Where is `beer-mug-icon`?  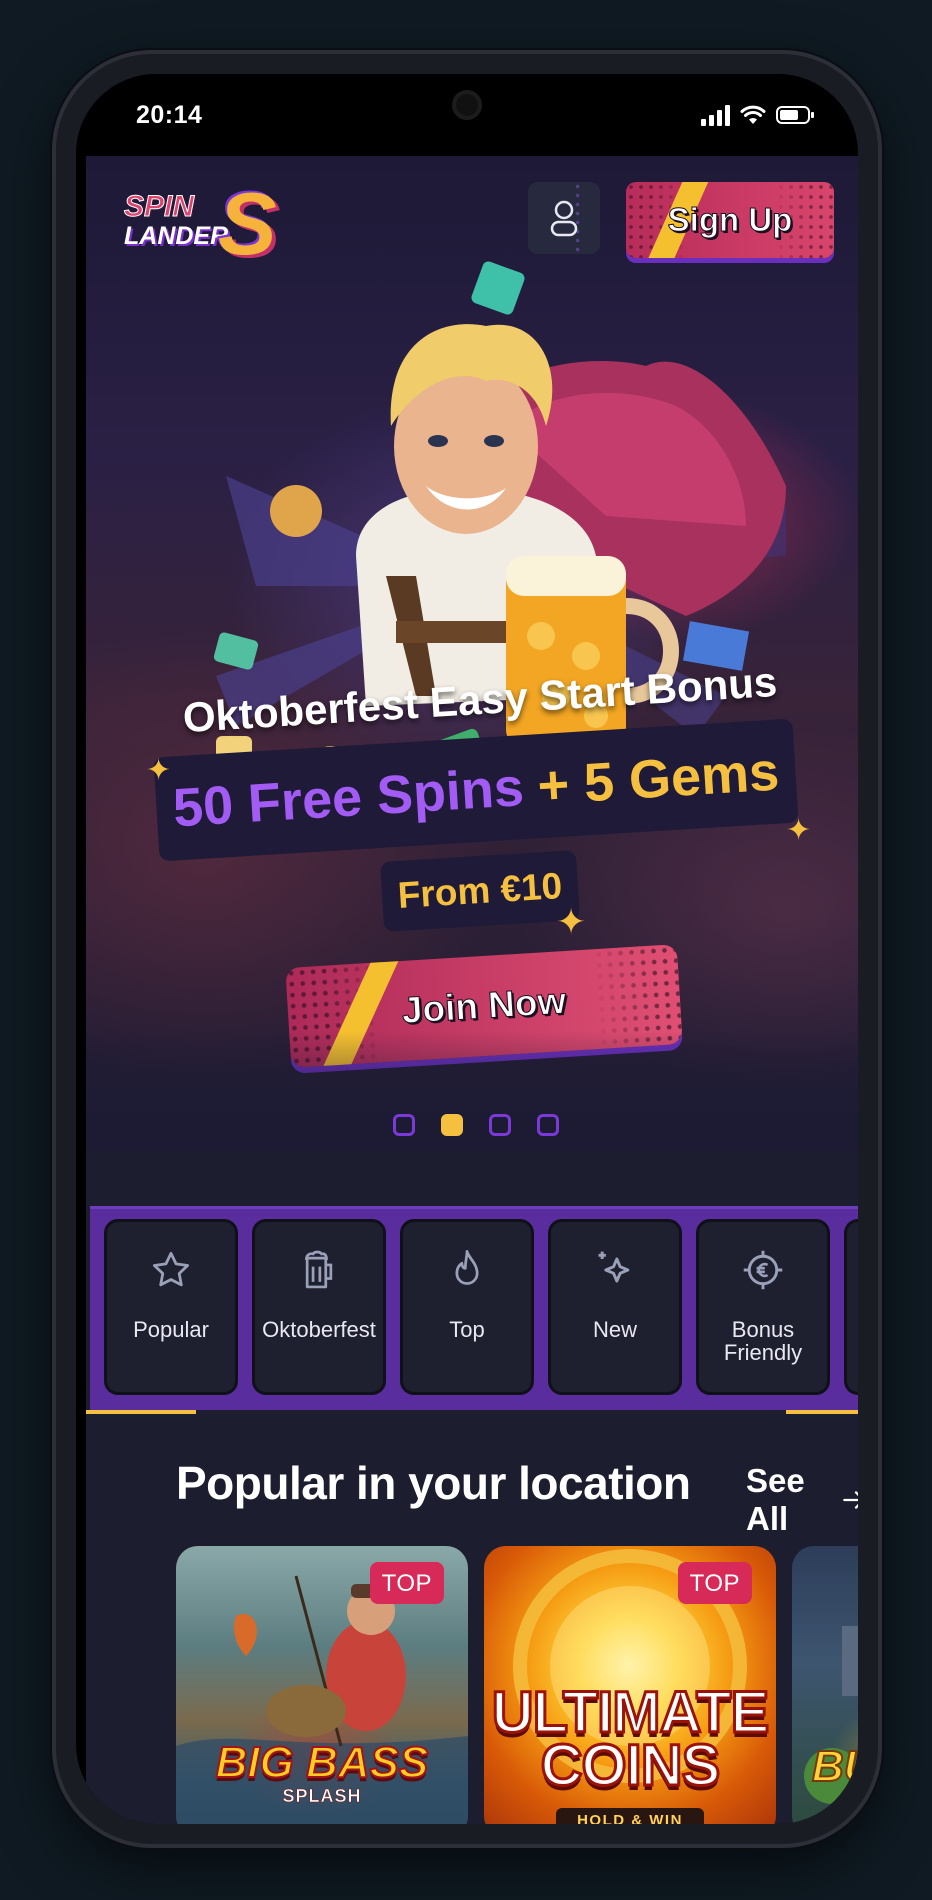
beer-mug-icon is located at coordinates (319, 1270).